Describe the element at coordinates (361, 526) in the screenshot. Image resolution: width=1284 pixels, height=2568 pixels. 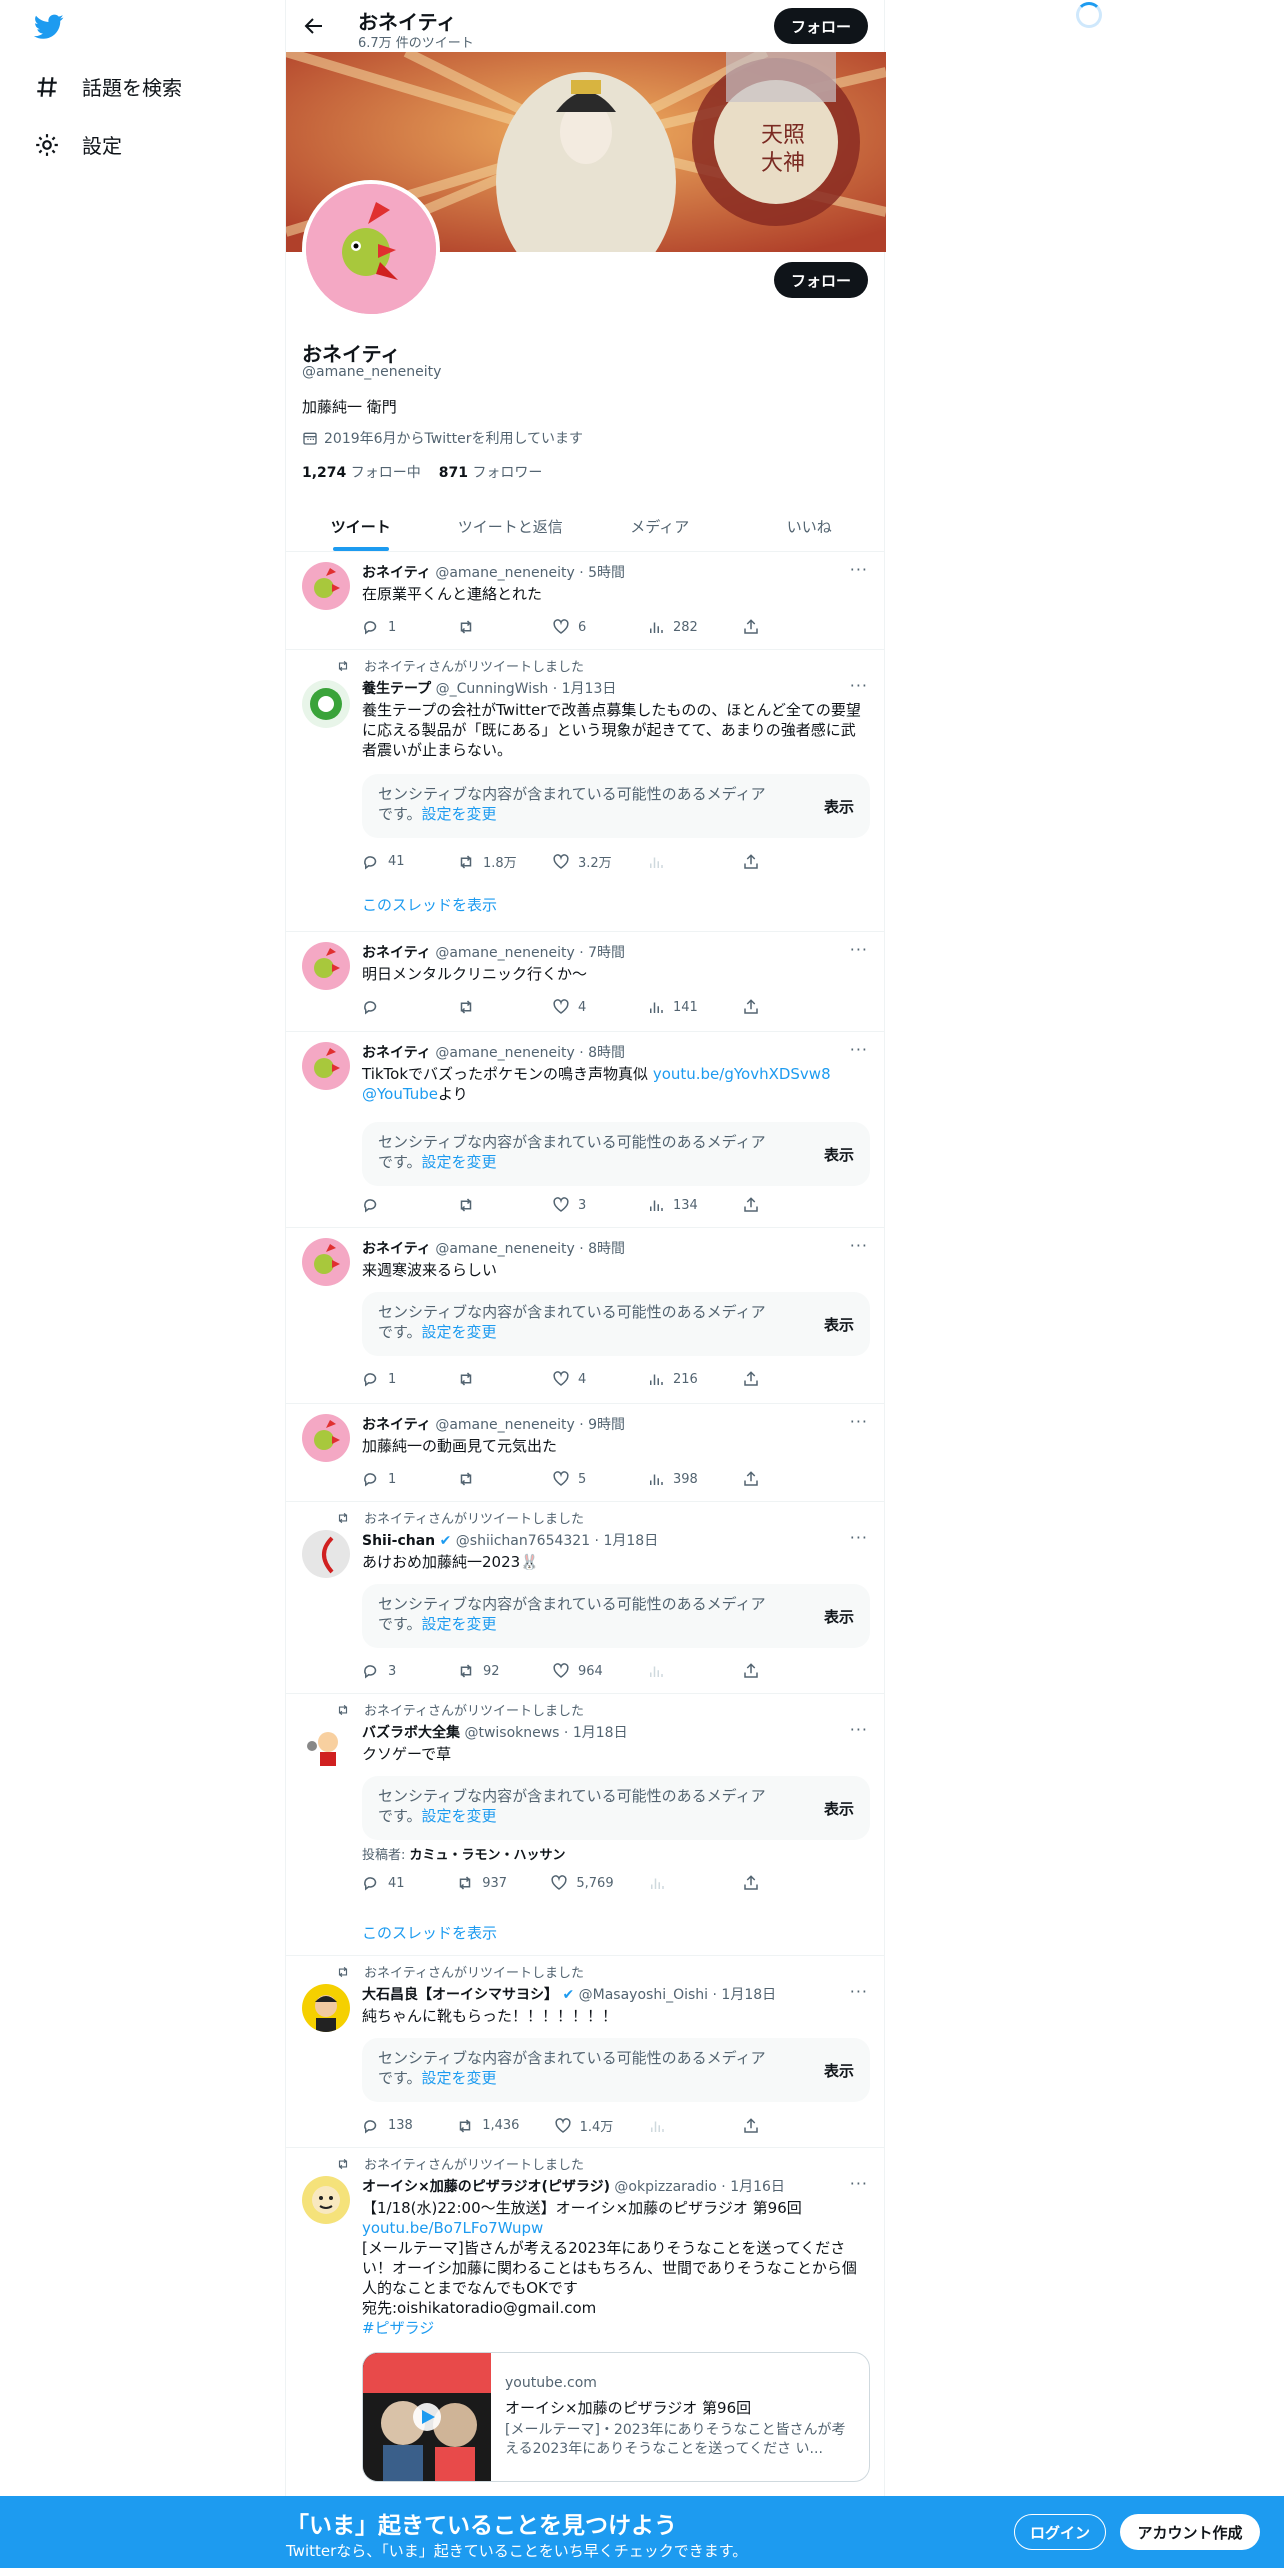
I see `tab-tweets: ツイート` at that location.